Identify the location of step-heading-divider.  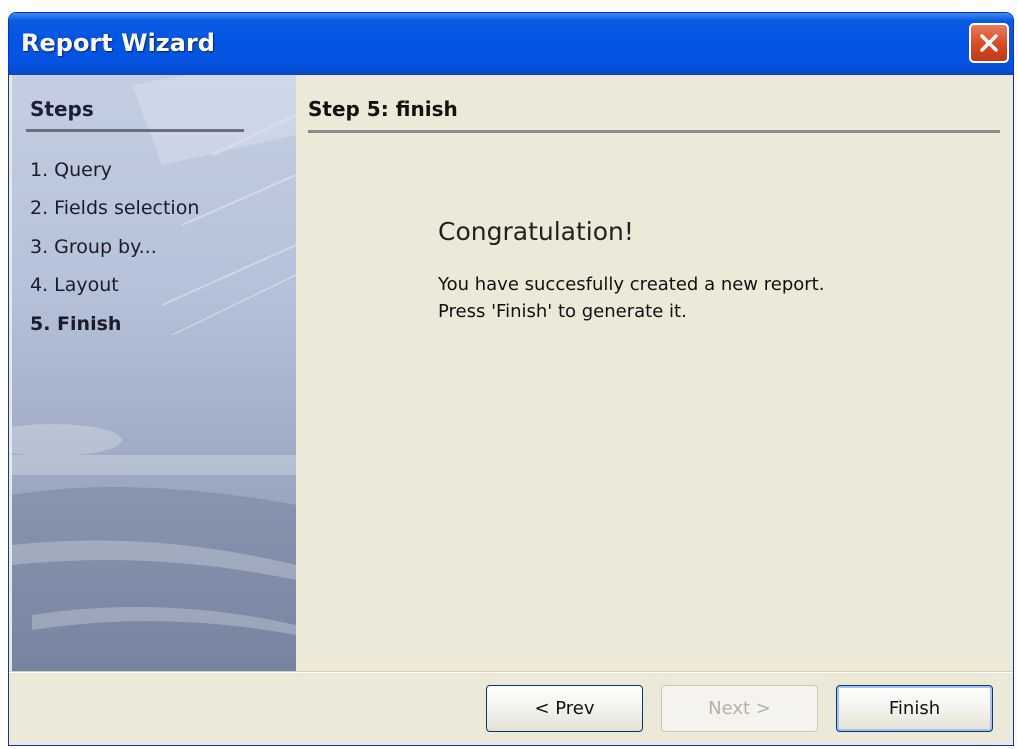
(654, 131).